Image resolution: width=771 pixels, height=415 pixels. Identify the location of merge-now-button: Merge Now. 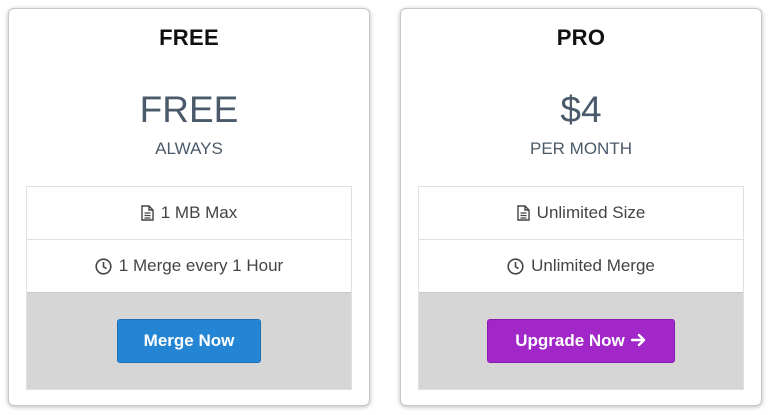
(189, 341).